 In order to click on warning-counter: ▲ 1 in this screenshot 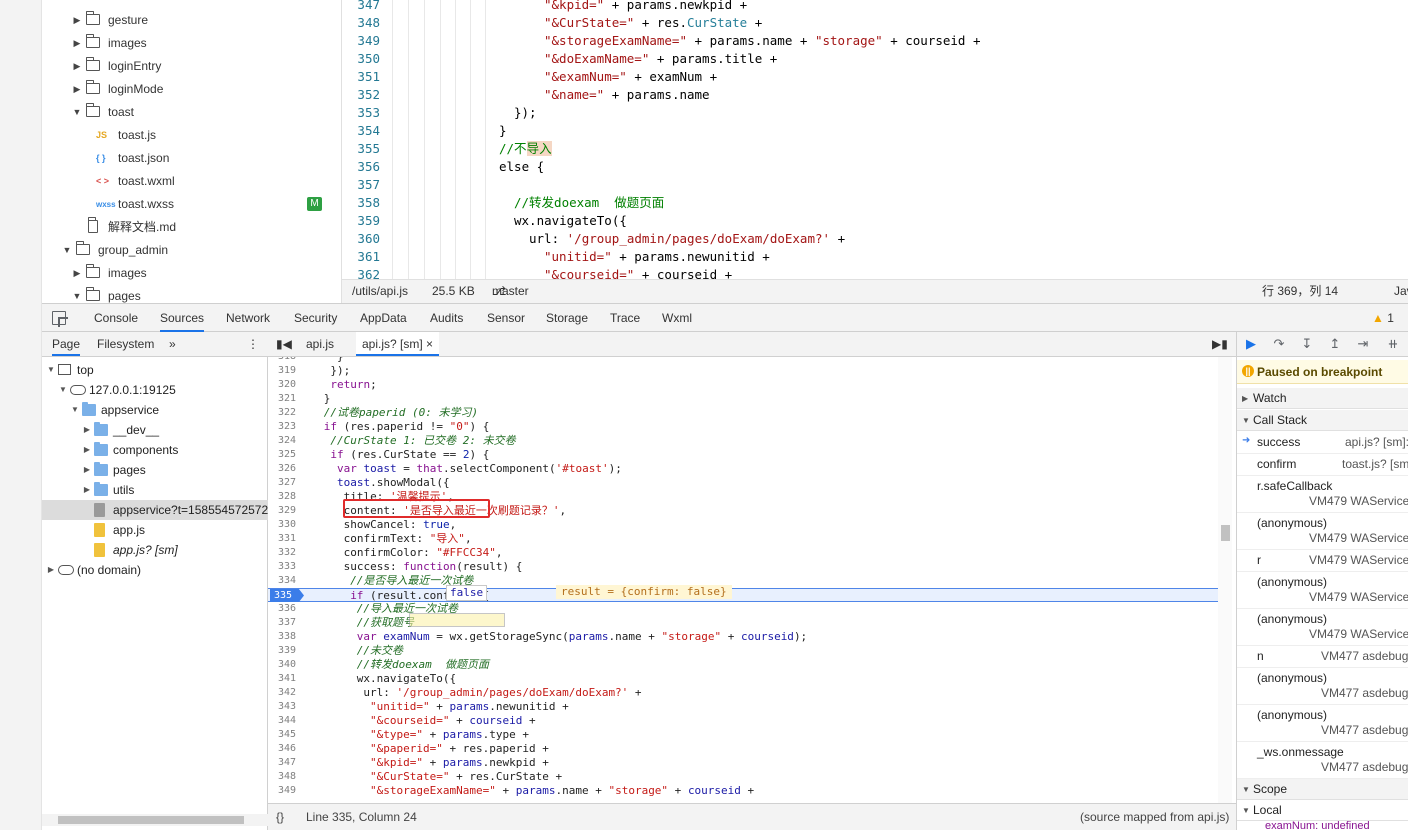, I will do `click(1383, 318)`.